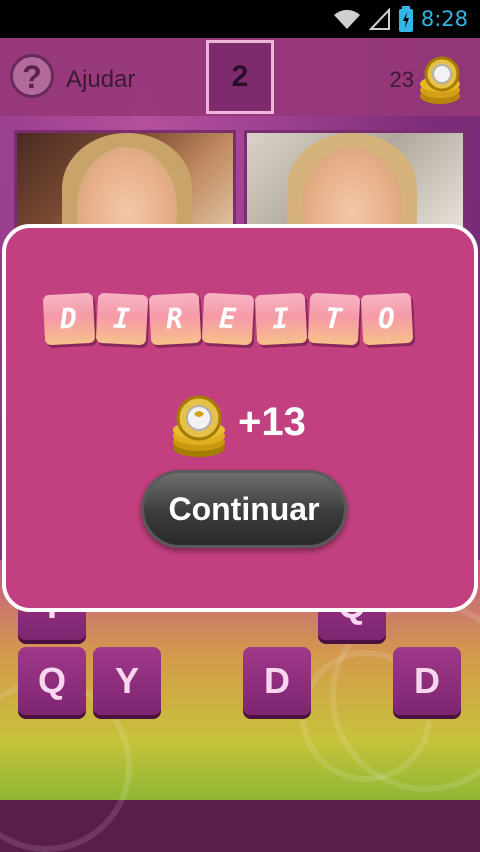  Describe the element at coordinates (334, 319) in the screenshot. I see `answer-letter: T` at that location.